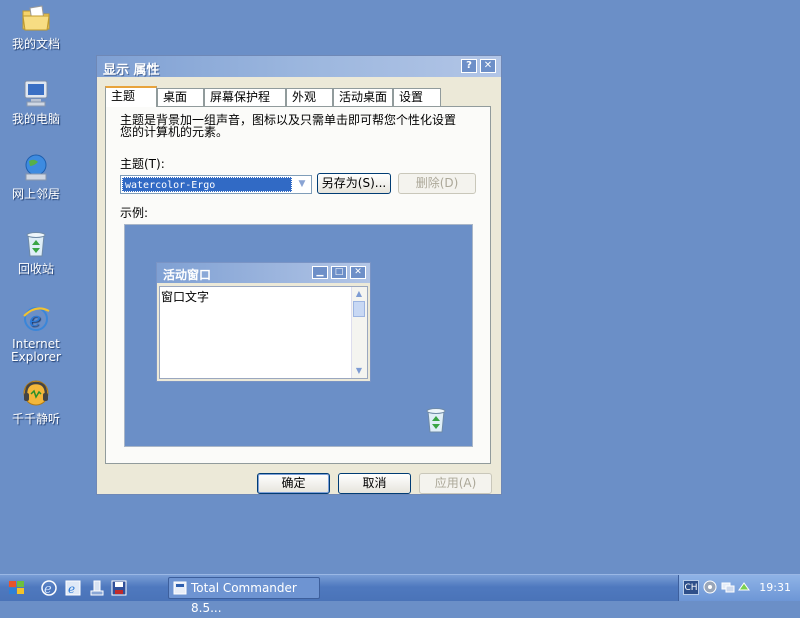 Image resolution: width=800 pixels, height=618 pixels. Describe the element at coordinates (119, 588) in the screenshot. I see `quicklaunch-save-icon` at that location.